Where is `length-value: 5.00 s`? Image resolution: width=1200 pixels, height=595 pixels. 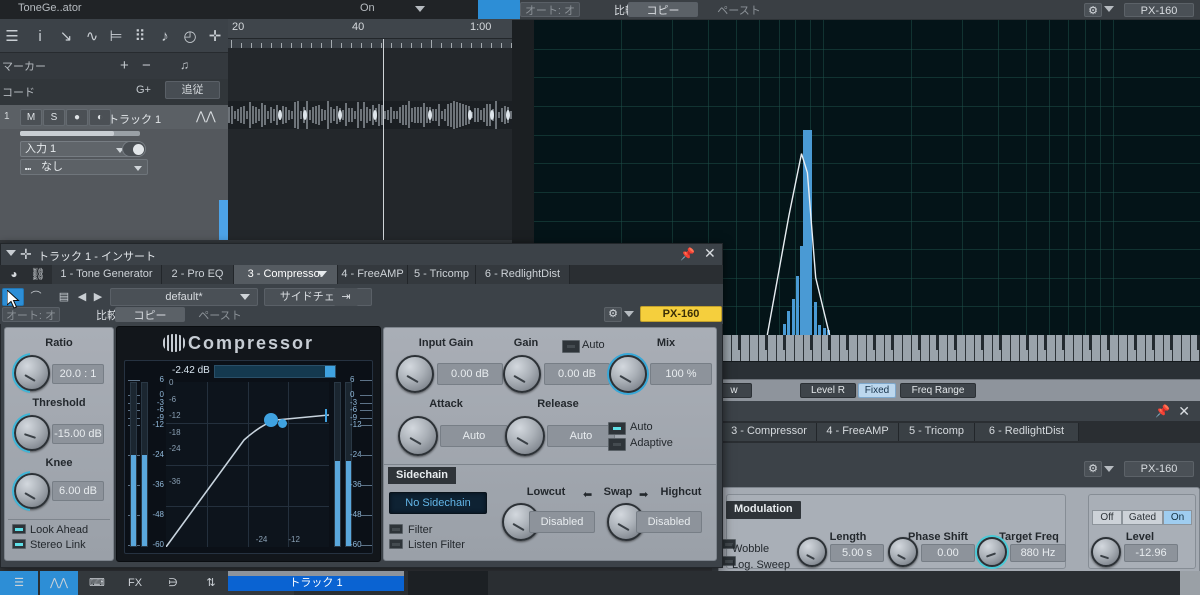 length-value: 5.00 s is located at coordinates (857, 553).